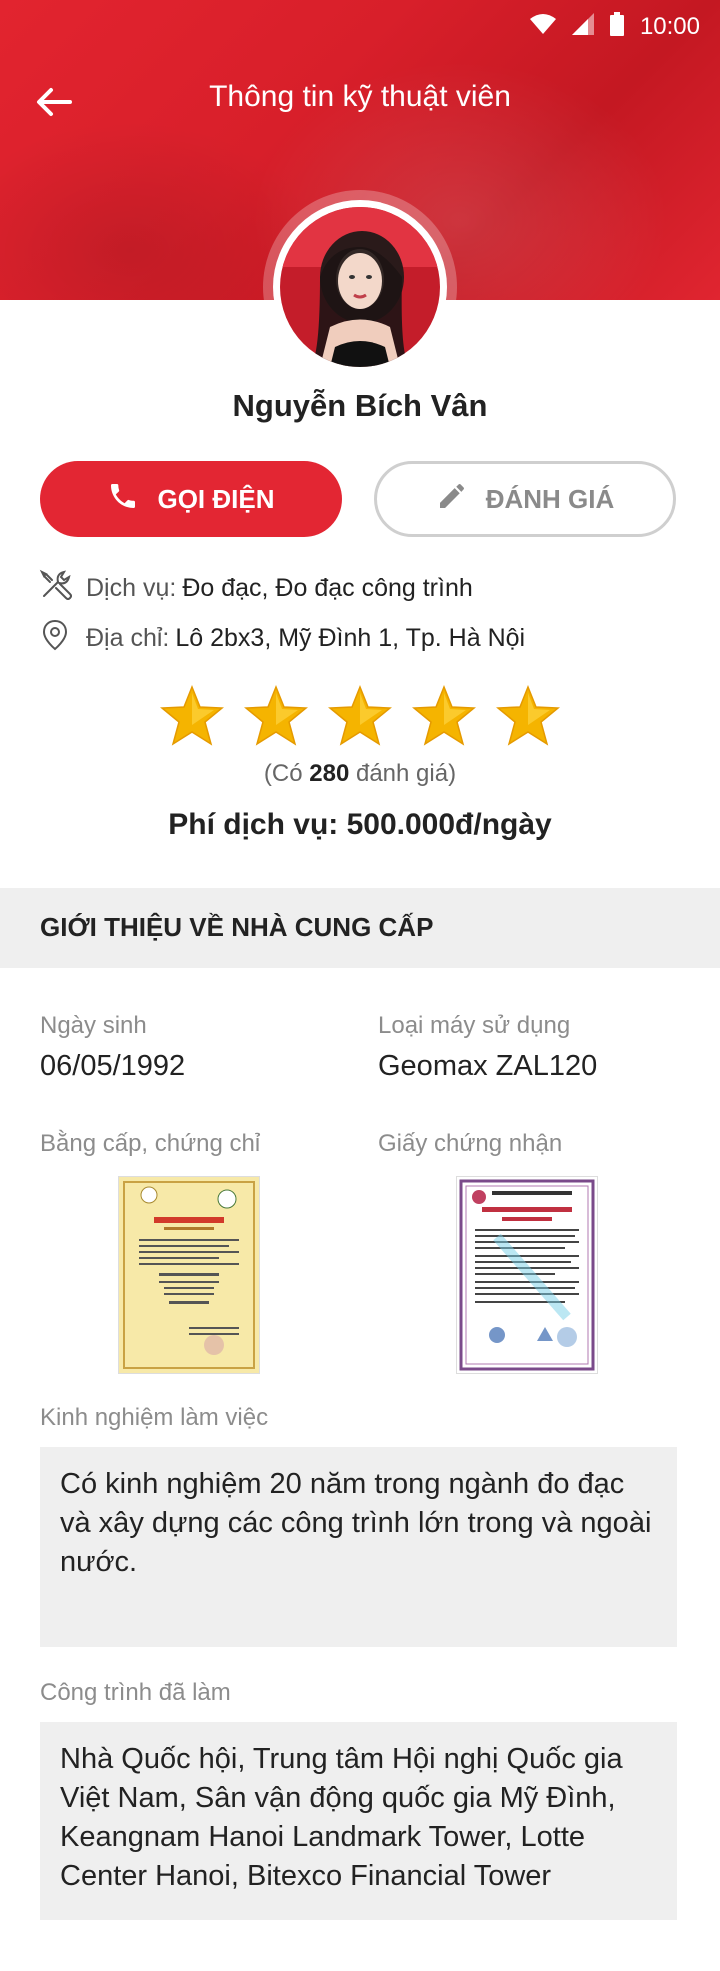  Describe the element at coordinates (55, 638) in the screenshot. I see `location-pin-icon` at that location.